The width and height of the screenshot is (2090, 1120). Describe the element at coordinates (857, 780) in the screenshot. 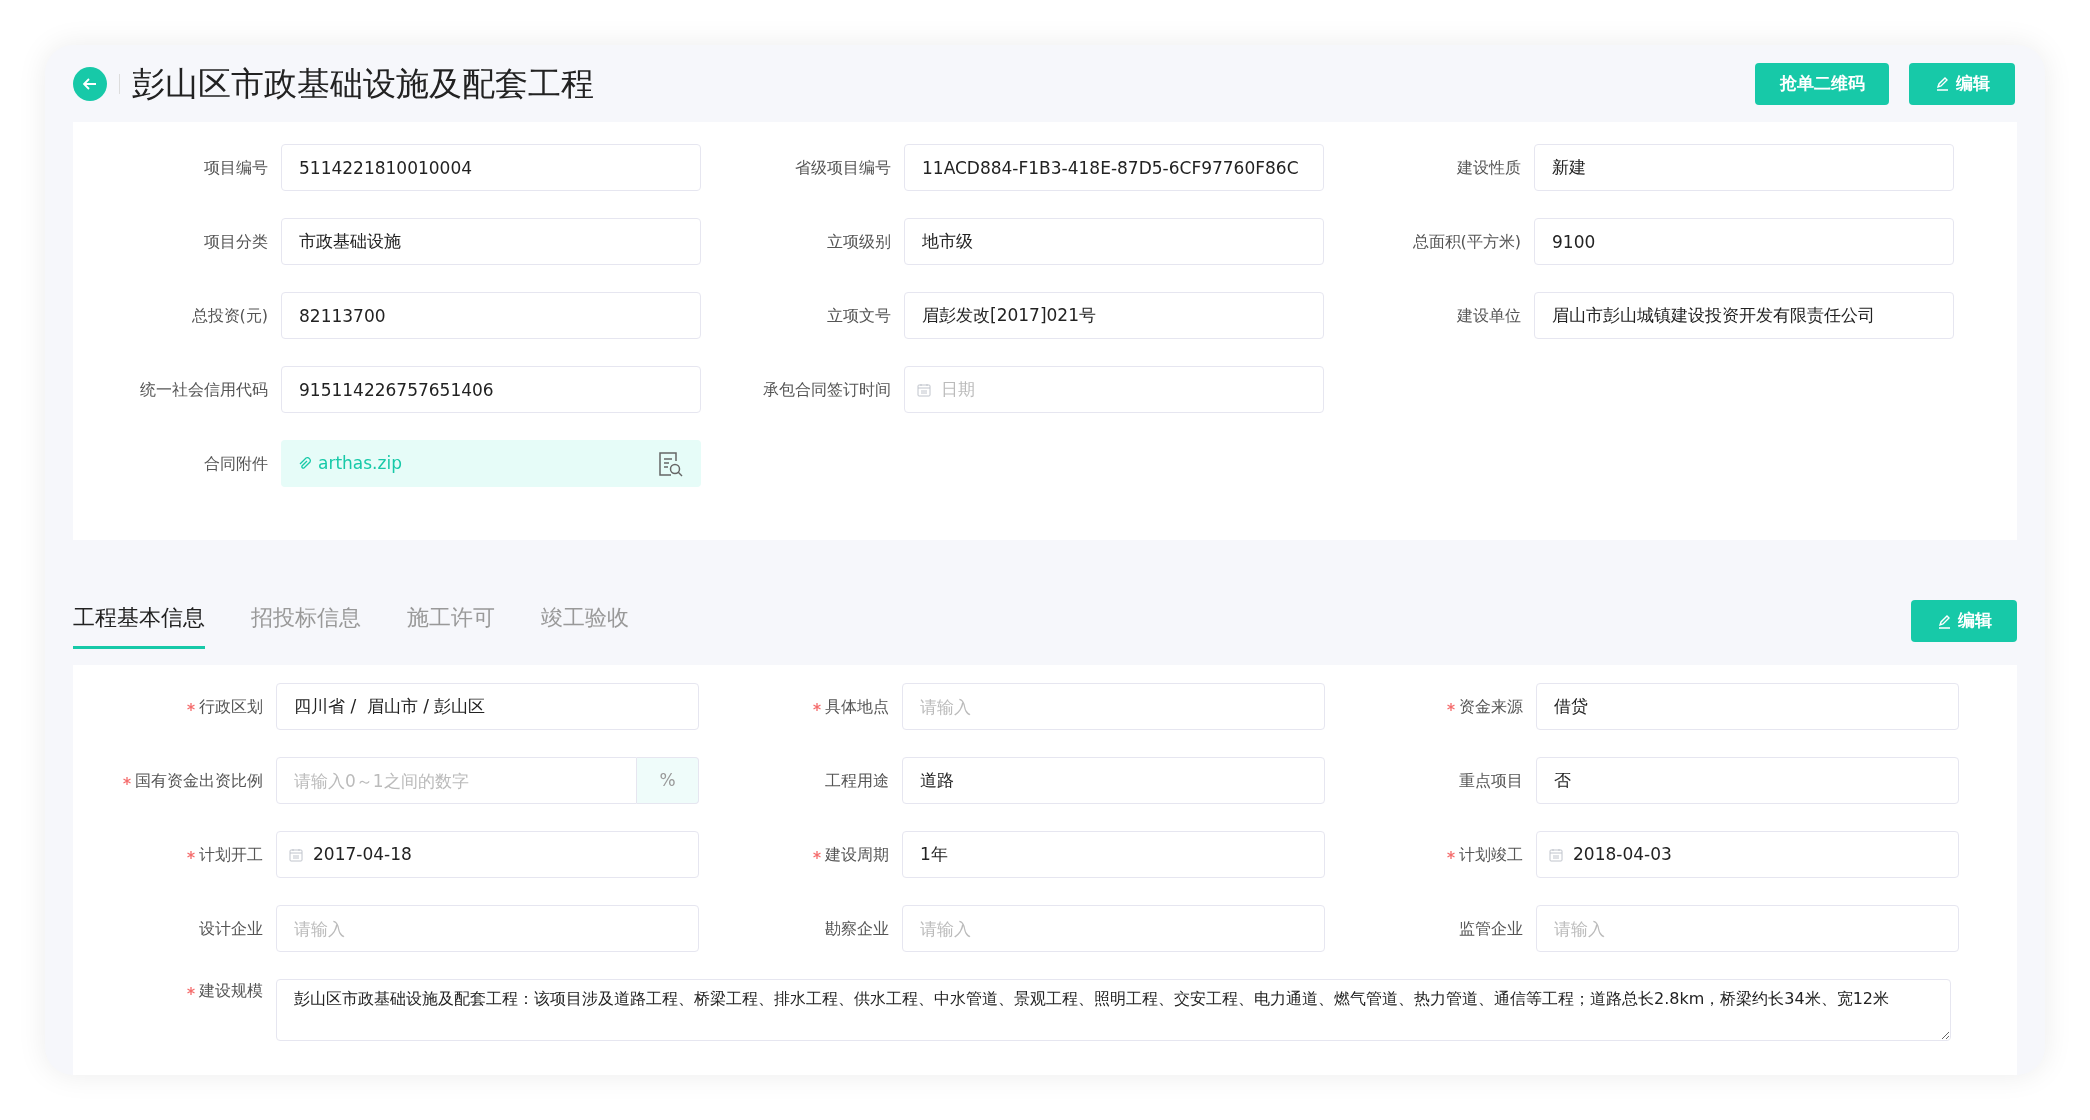

I see `field-label: 工程用途` at that location.